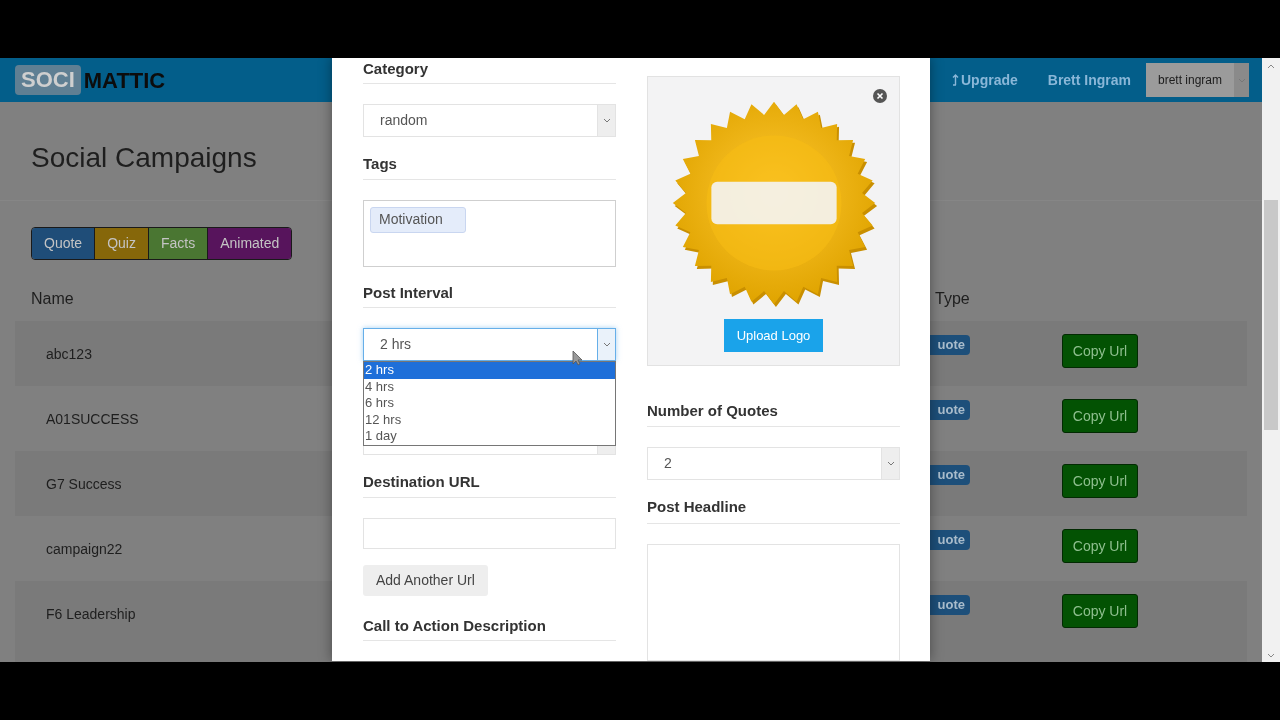  I want to click on scrollbar-thumb, so click(1271, 315).